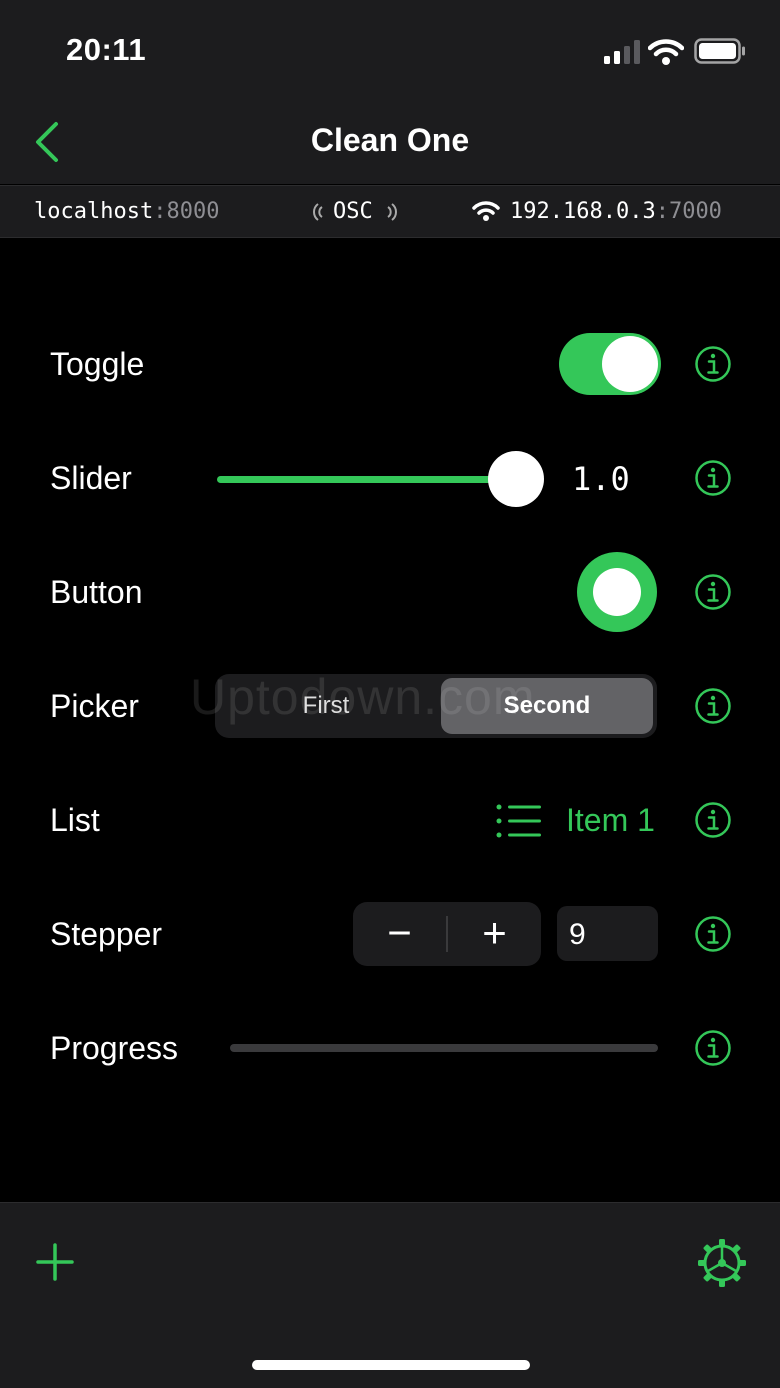 This screenshot has height=1388, width=780. I want to click on battery-icon, so click(719, 51).